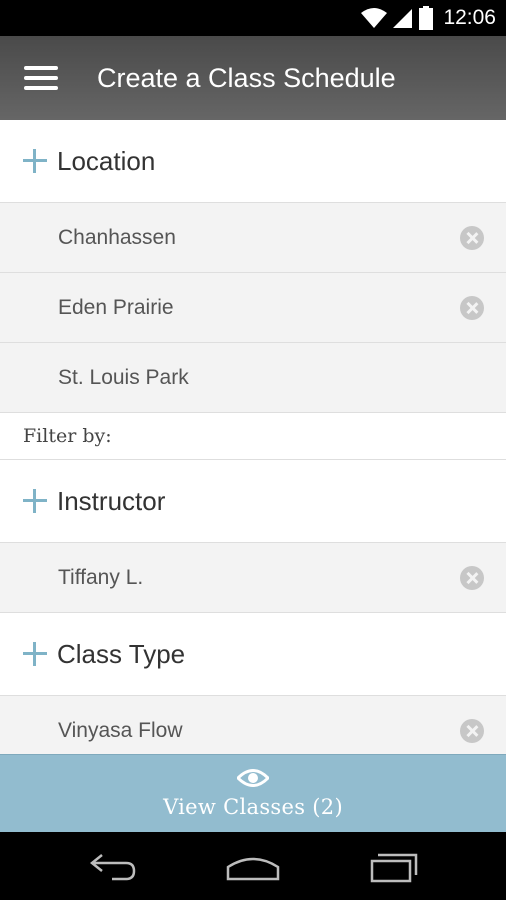 The image size is (506, 900). Describe the element at coordinates (253, 654) in the screenshot. I see `add-class-type-button: Class Type` at that location.